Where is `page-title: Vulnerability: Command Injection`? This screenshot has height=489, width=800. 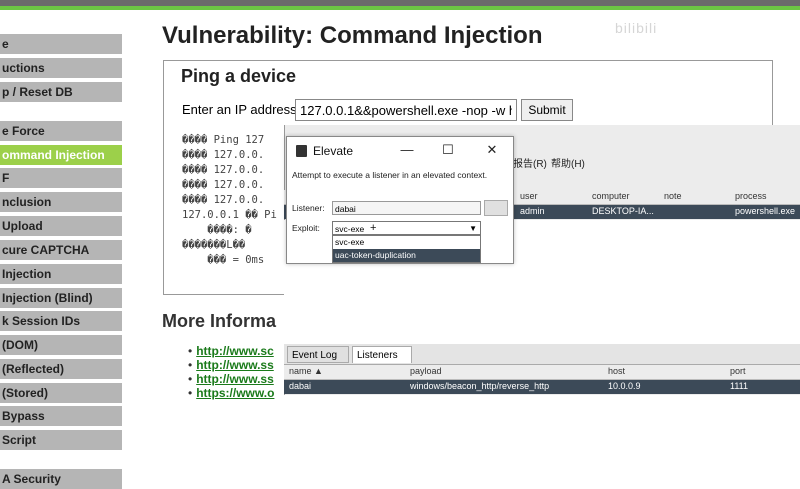
page-title: Vulnerability: Command Injection is located at coordinates (352, 35).